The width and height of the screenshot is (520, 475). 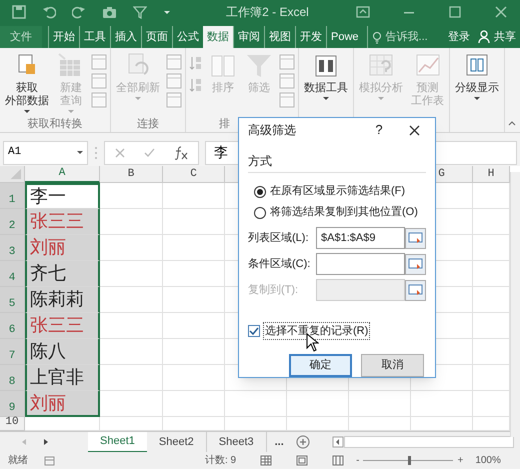 I want to click on ribbon-button-label: 查询, so click(x=71, y=101).